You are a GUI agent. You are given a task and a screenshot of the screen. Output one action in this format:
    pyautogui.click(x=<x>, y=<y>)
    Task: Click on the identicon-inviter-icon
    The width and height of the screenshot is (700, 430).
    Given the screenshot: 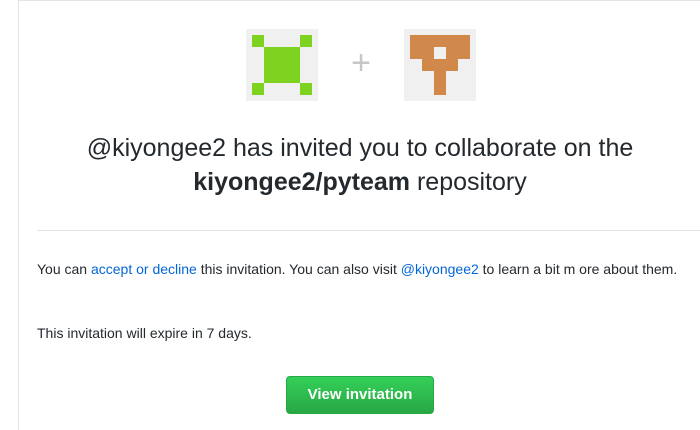 What is the action you would take?
    pyautogui.click(x=282, y=65)
    